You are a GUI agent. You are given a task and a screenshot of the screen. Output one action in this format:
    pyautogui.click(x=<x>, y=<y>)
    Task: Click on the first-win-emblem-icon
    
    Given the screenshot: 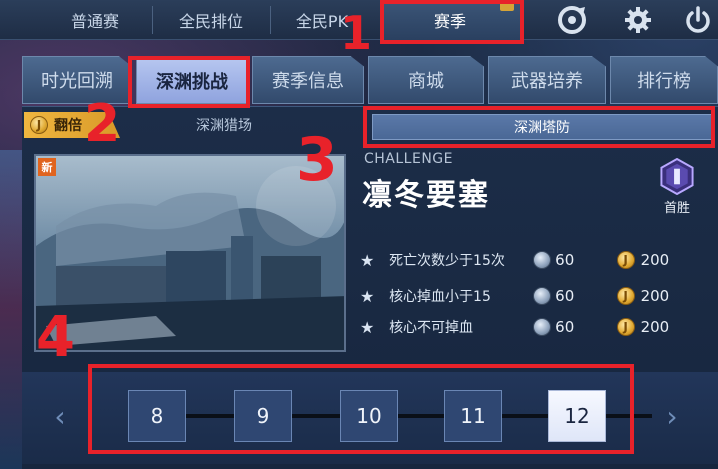 What is the action you would take?
    pyautogui.click(x=677, y=176)
    